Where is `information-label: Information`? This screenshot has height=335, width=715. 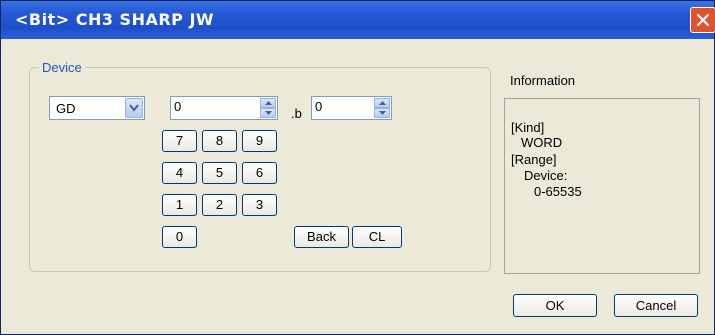
information-label: Information is located at coordinates (543, 80).